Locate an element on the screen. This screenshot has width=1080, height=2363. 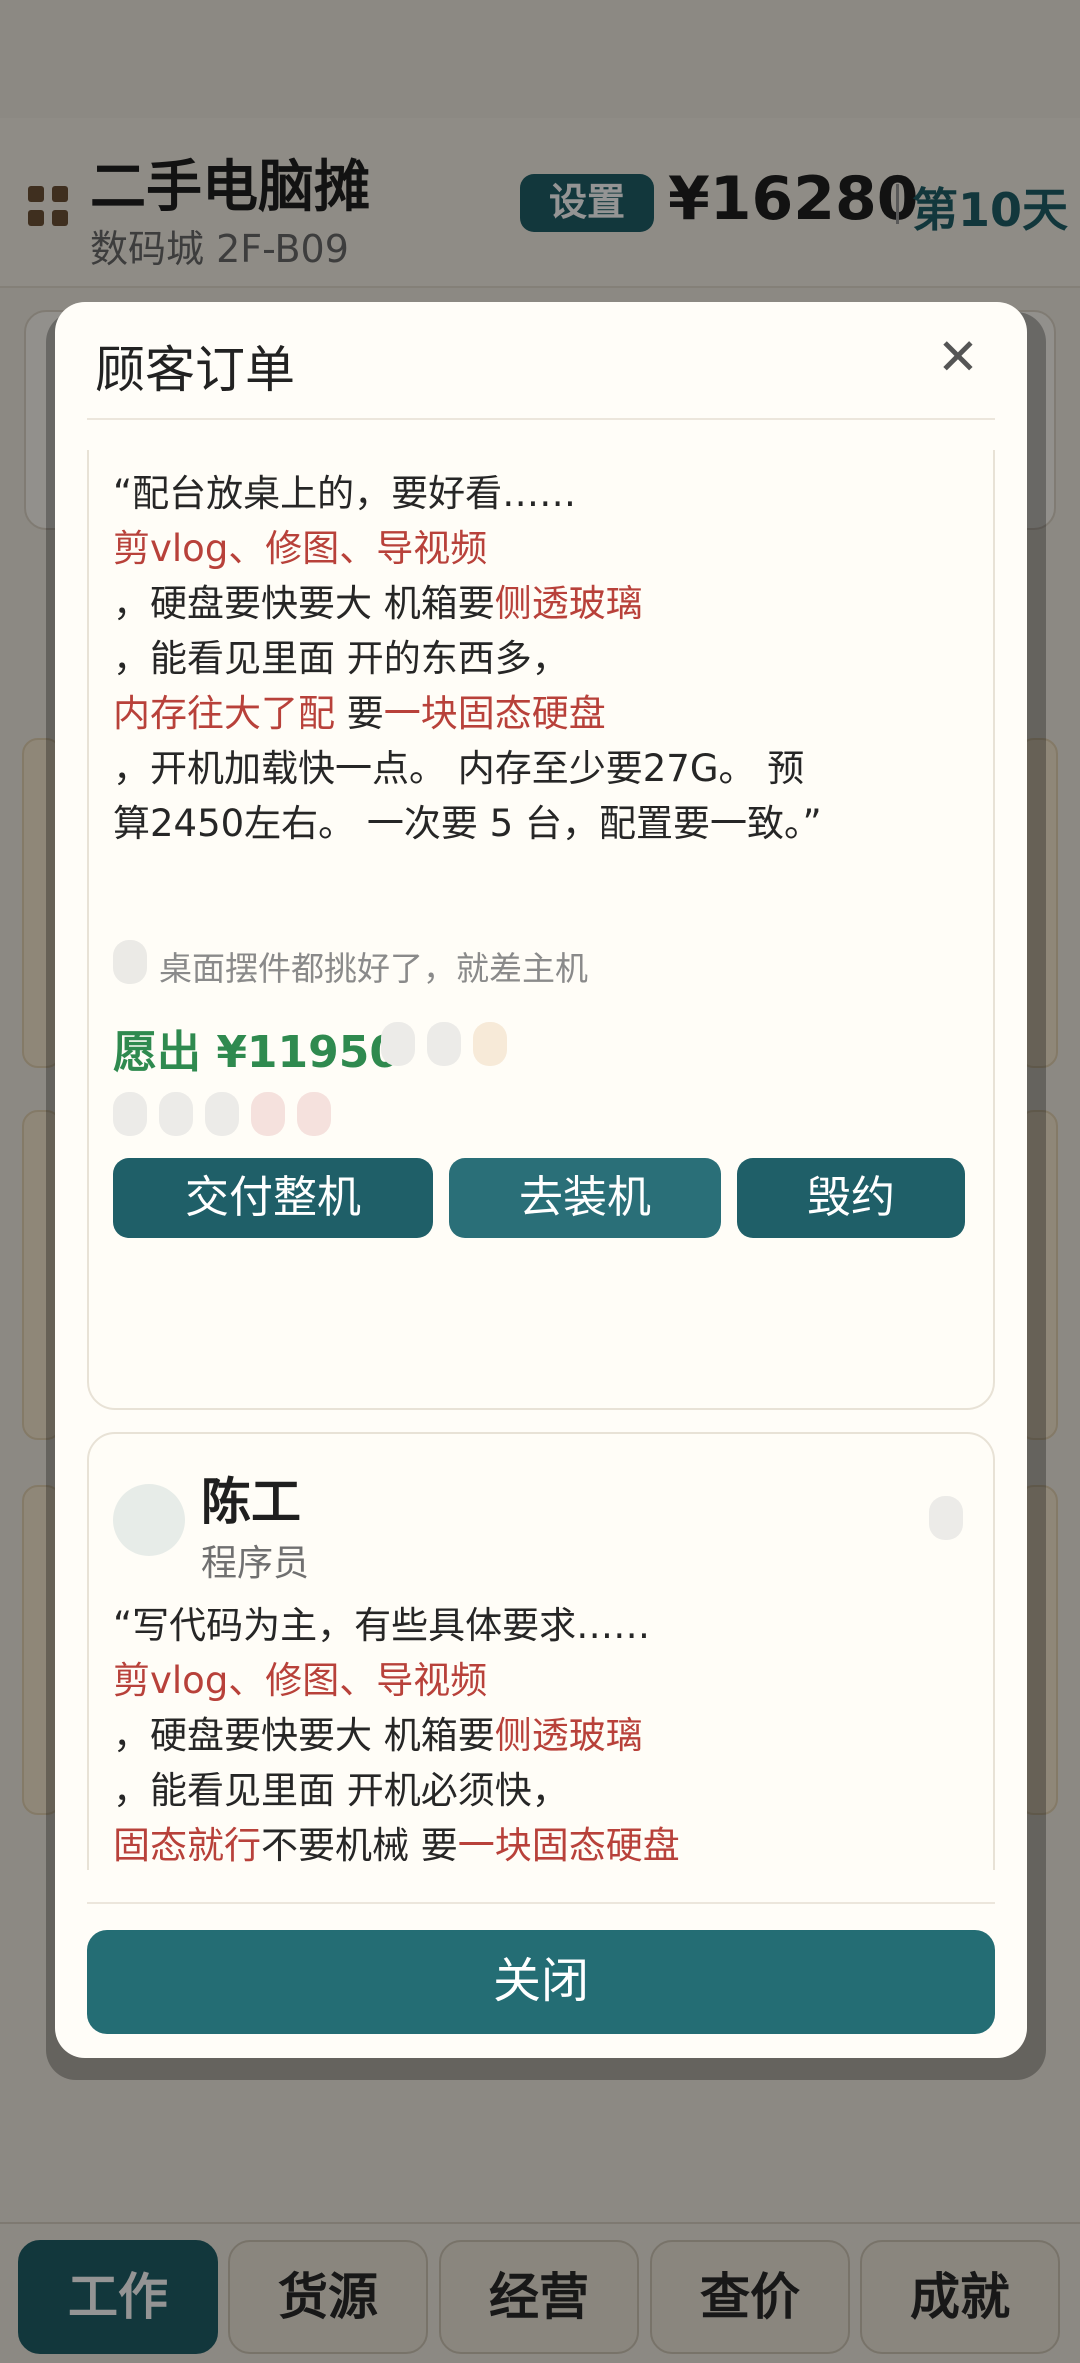
note-icon is located at coordinates (130, 962).